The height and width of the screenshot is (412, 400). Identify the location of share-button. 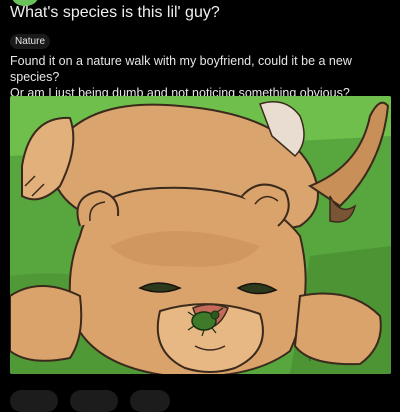
(150, 401).